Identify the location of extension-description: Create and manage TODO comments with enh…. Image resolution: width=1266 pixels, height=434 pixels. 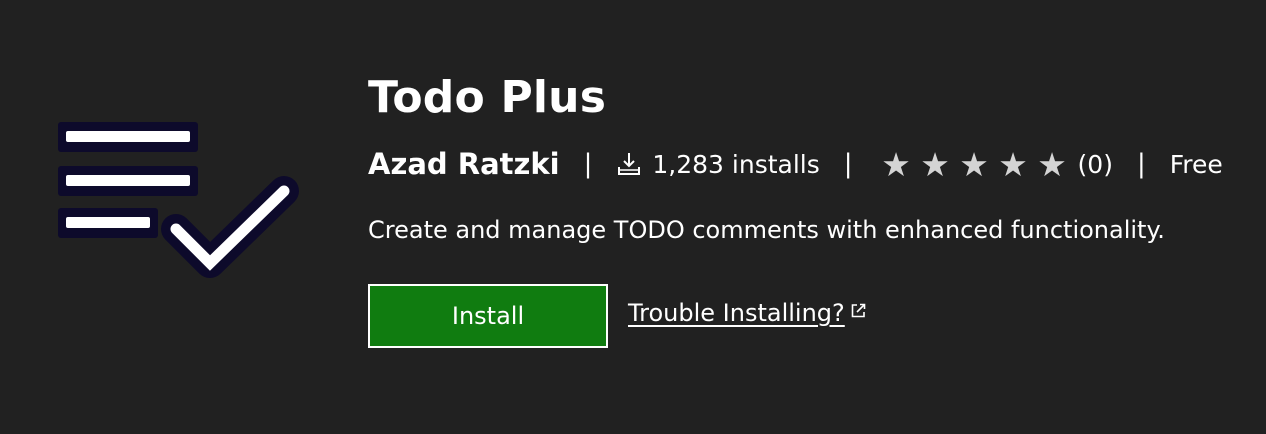
(766, 230).